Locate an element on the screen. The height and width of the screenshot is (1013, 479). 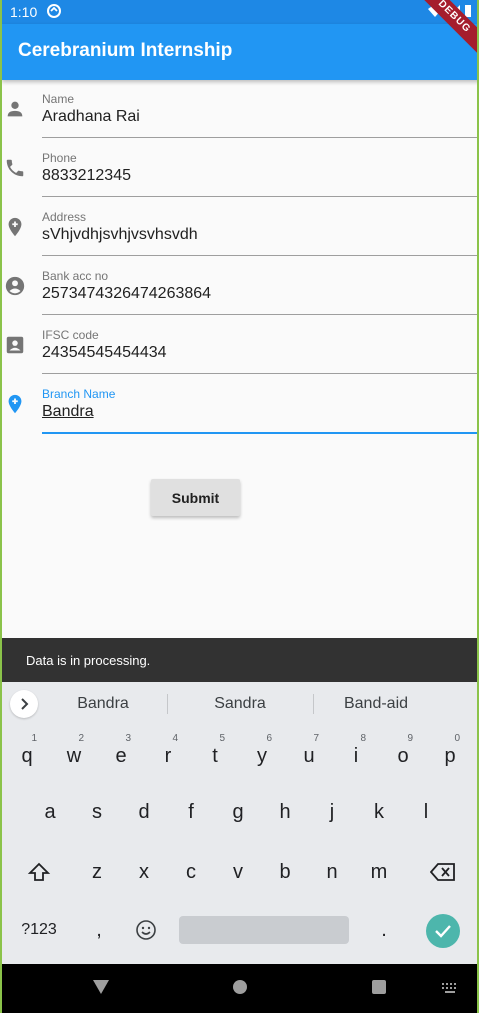
key-i: i8 is located at coordinates (356, 755).